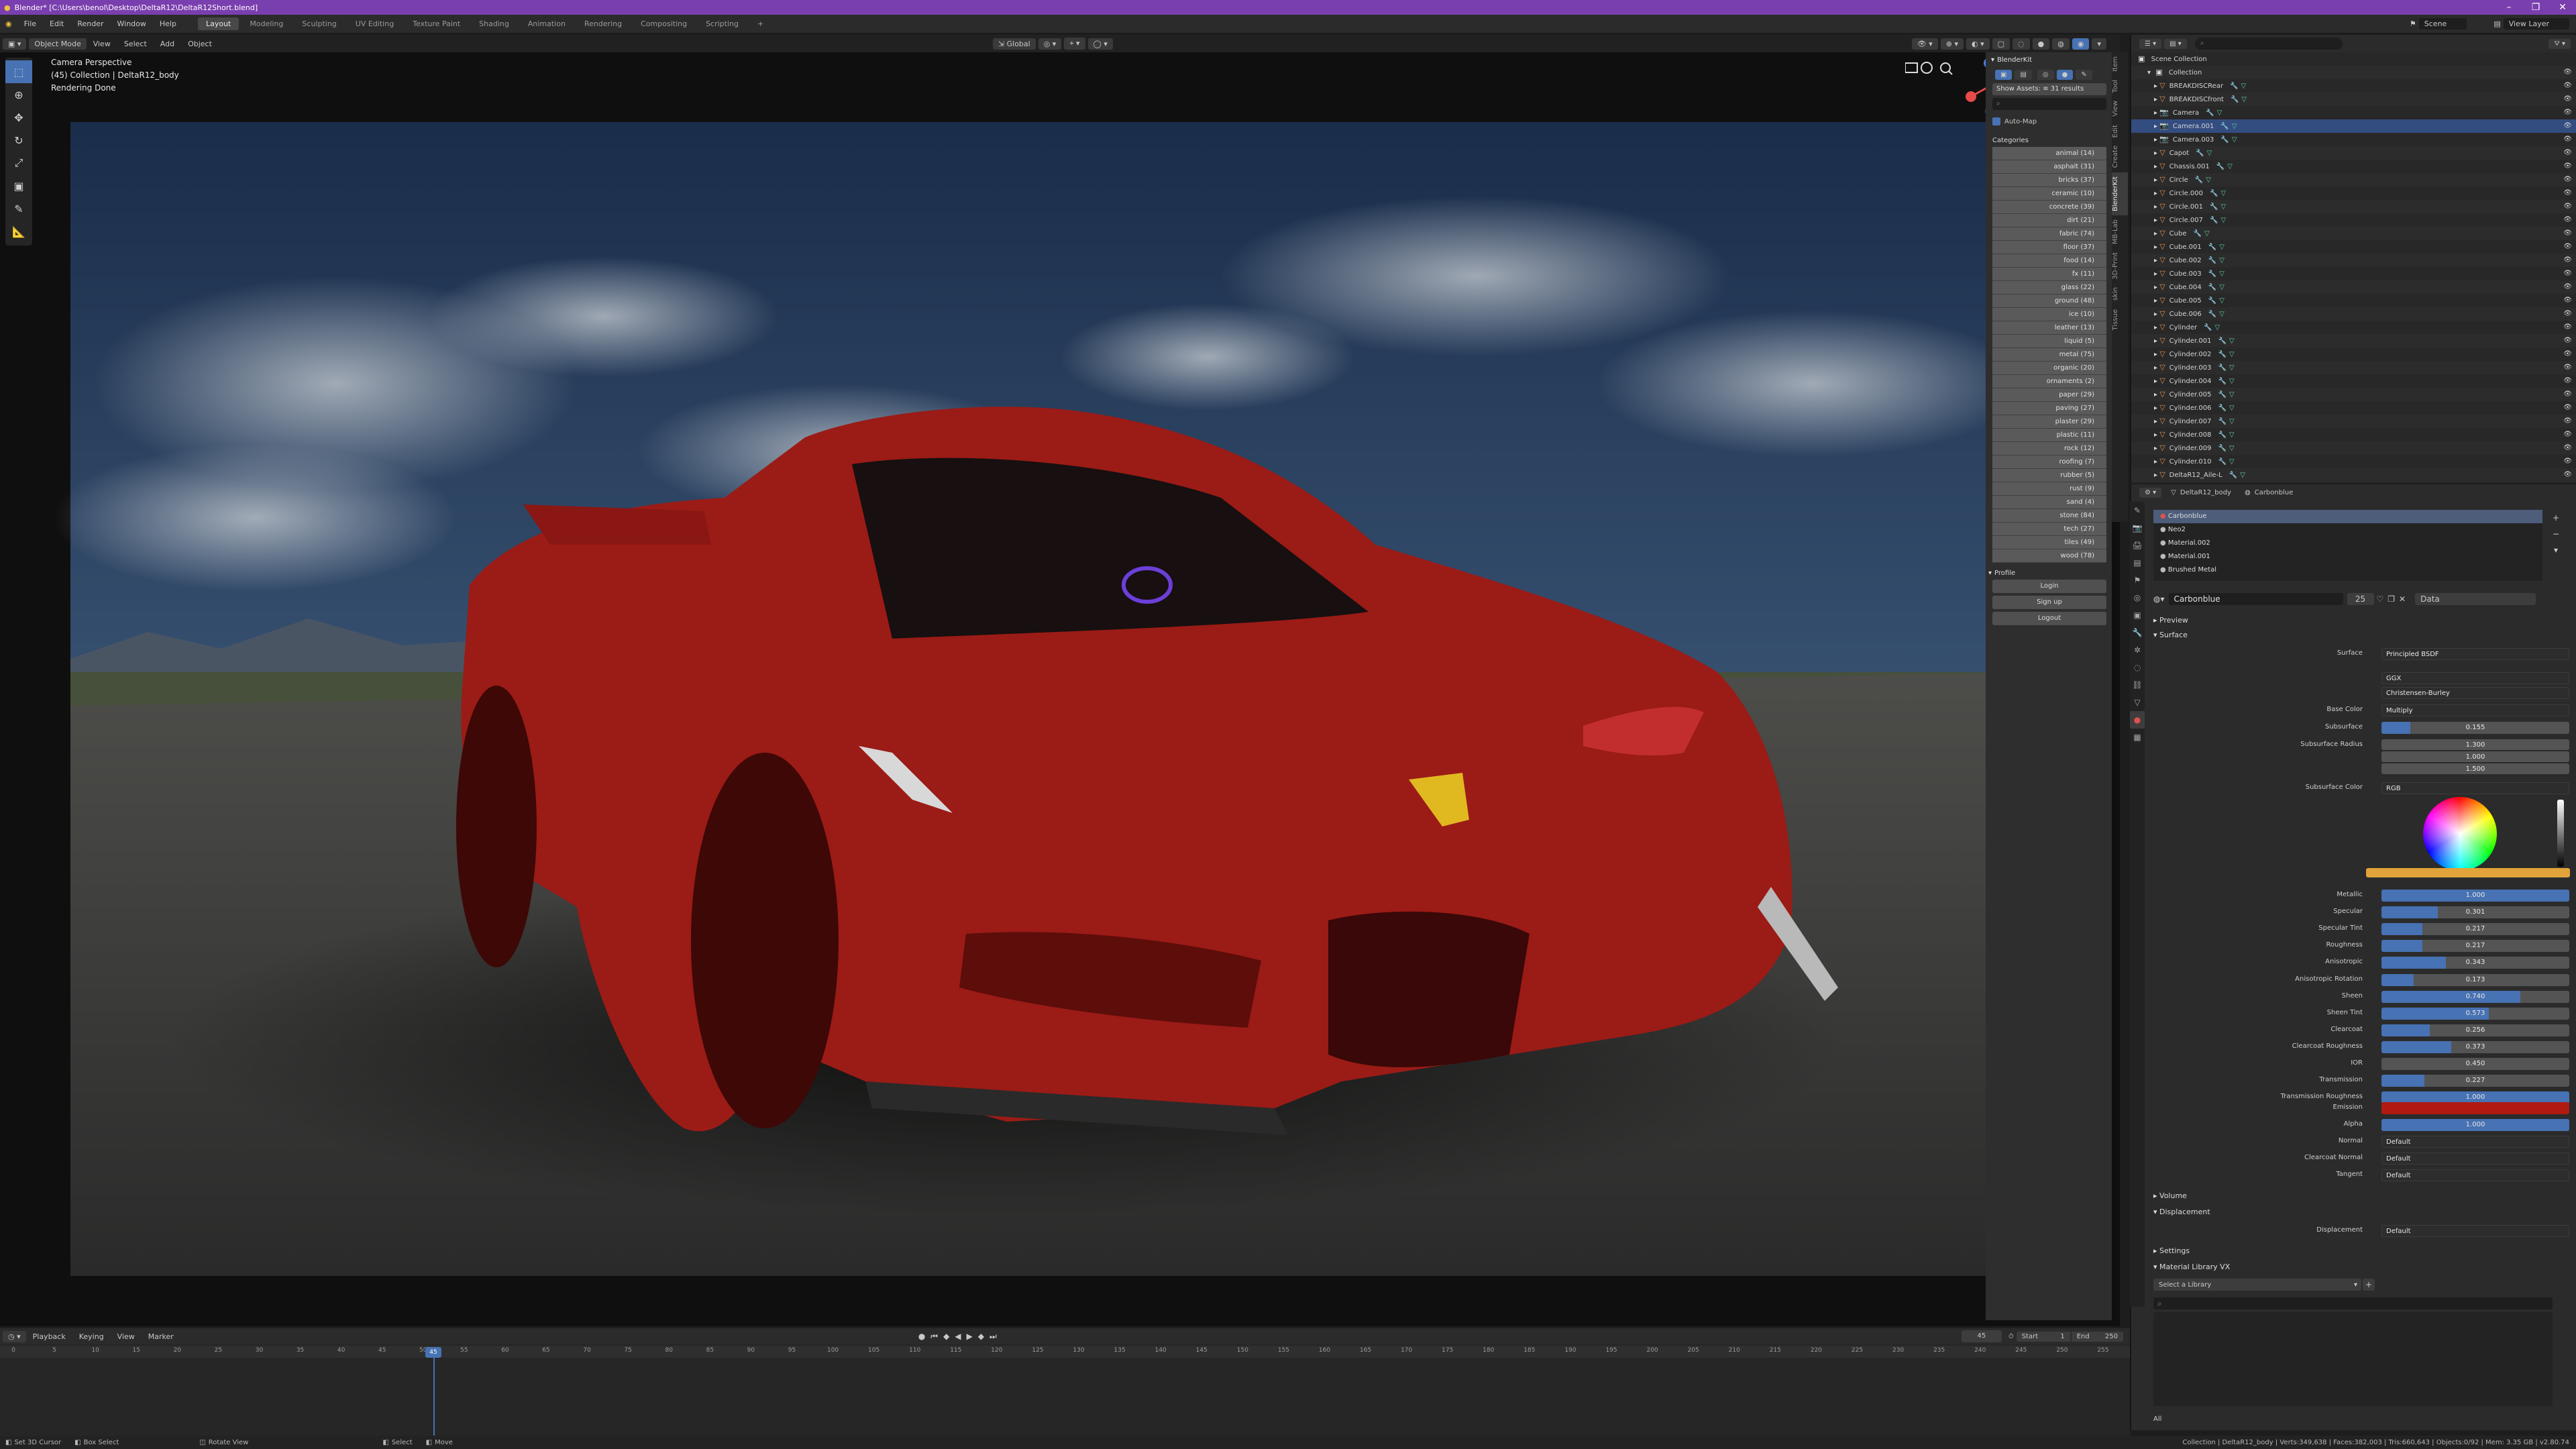 The height and width of the screenshot is (1449, 2576). Describe the element at coordinates (2049, 341) in the screenshot. I see `category-item: liquid (5)` at that location.